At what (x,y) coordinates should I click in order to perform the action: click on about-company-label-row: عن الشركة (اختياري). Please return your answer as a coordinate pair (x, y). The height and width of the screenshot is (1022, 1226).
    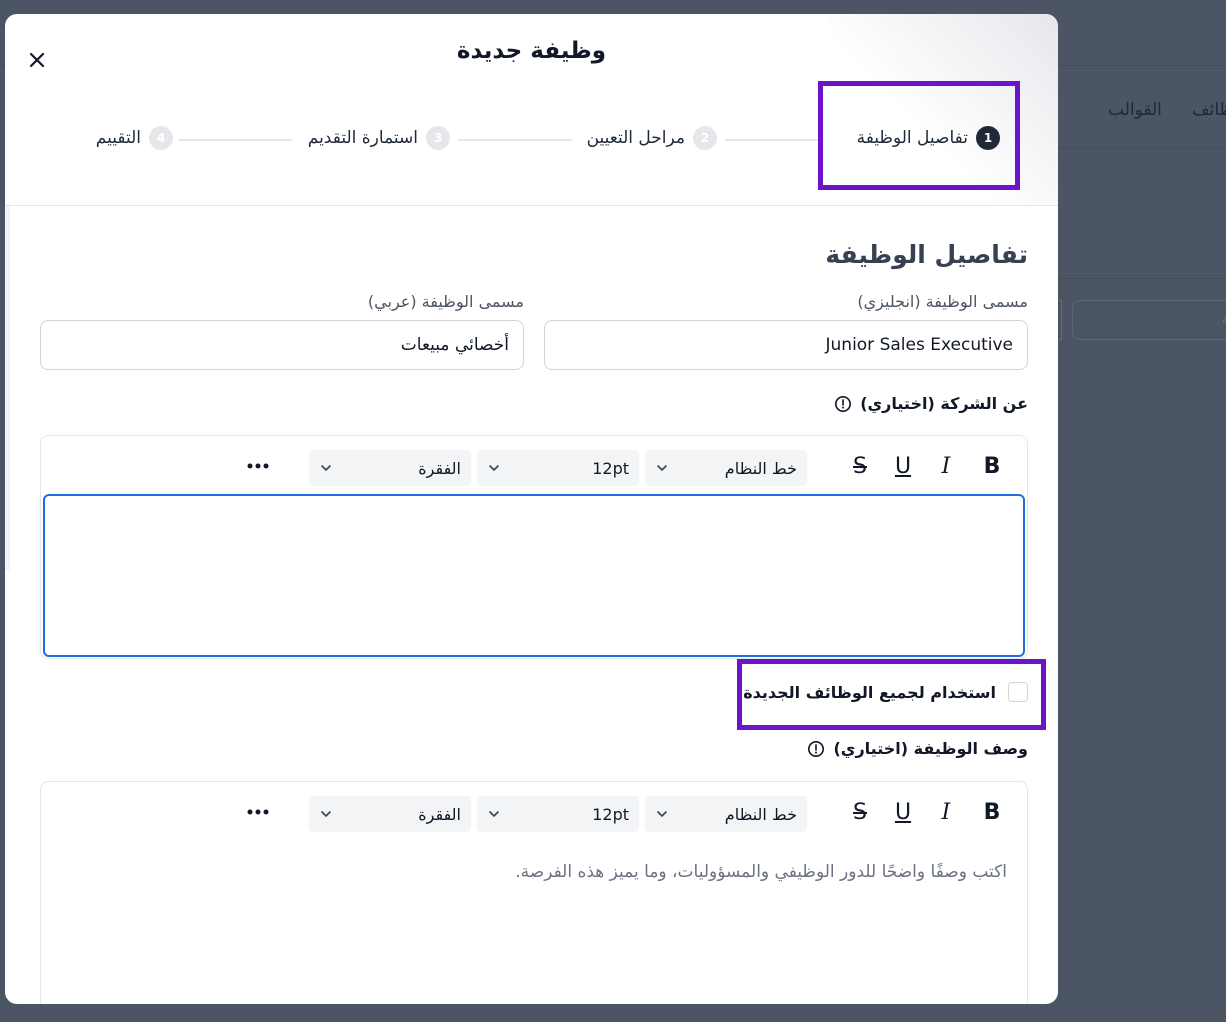
    Looking at the image, I should click on (931, 403).